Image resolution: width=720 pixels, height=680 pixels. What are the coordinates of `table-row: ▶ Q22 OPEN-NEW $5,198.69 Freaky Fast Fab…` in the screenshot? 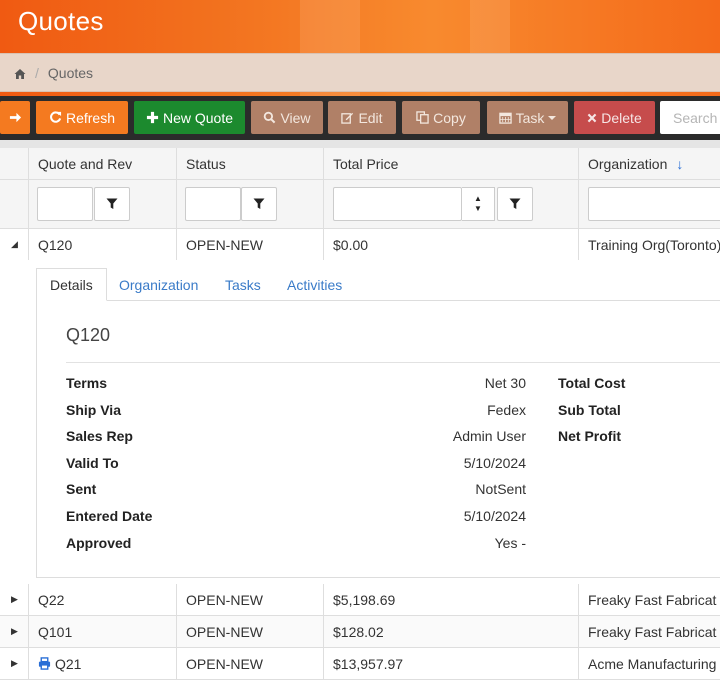 It's located at (360, 600).